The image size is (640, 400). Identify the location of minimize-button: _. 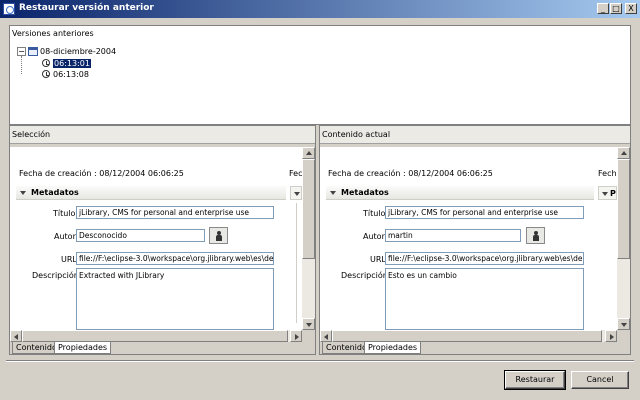
(603, 8).